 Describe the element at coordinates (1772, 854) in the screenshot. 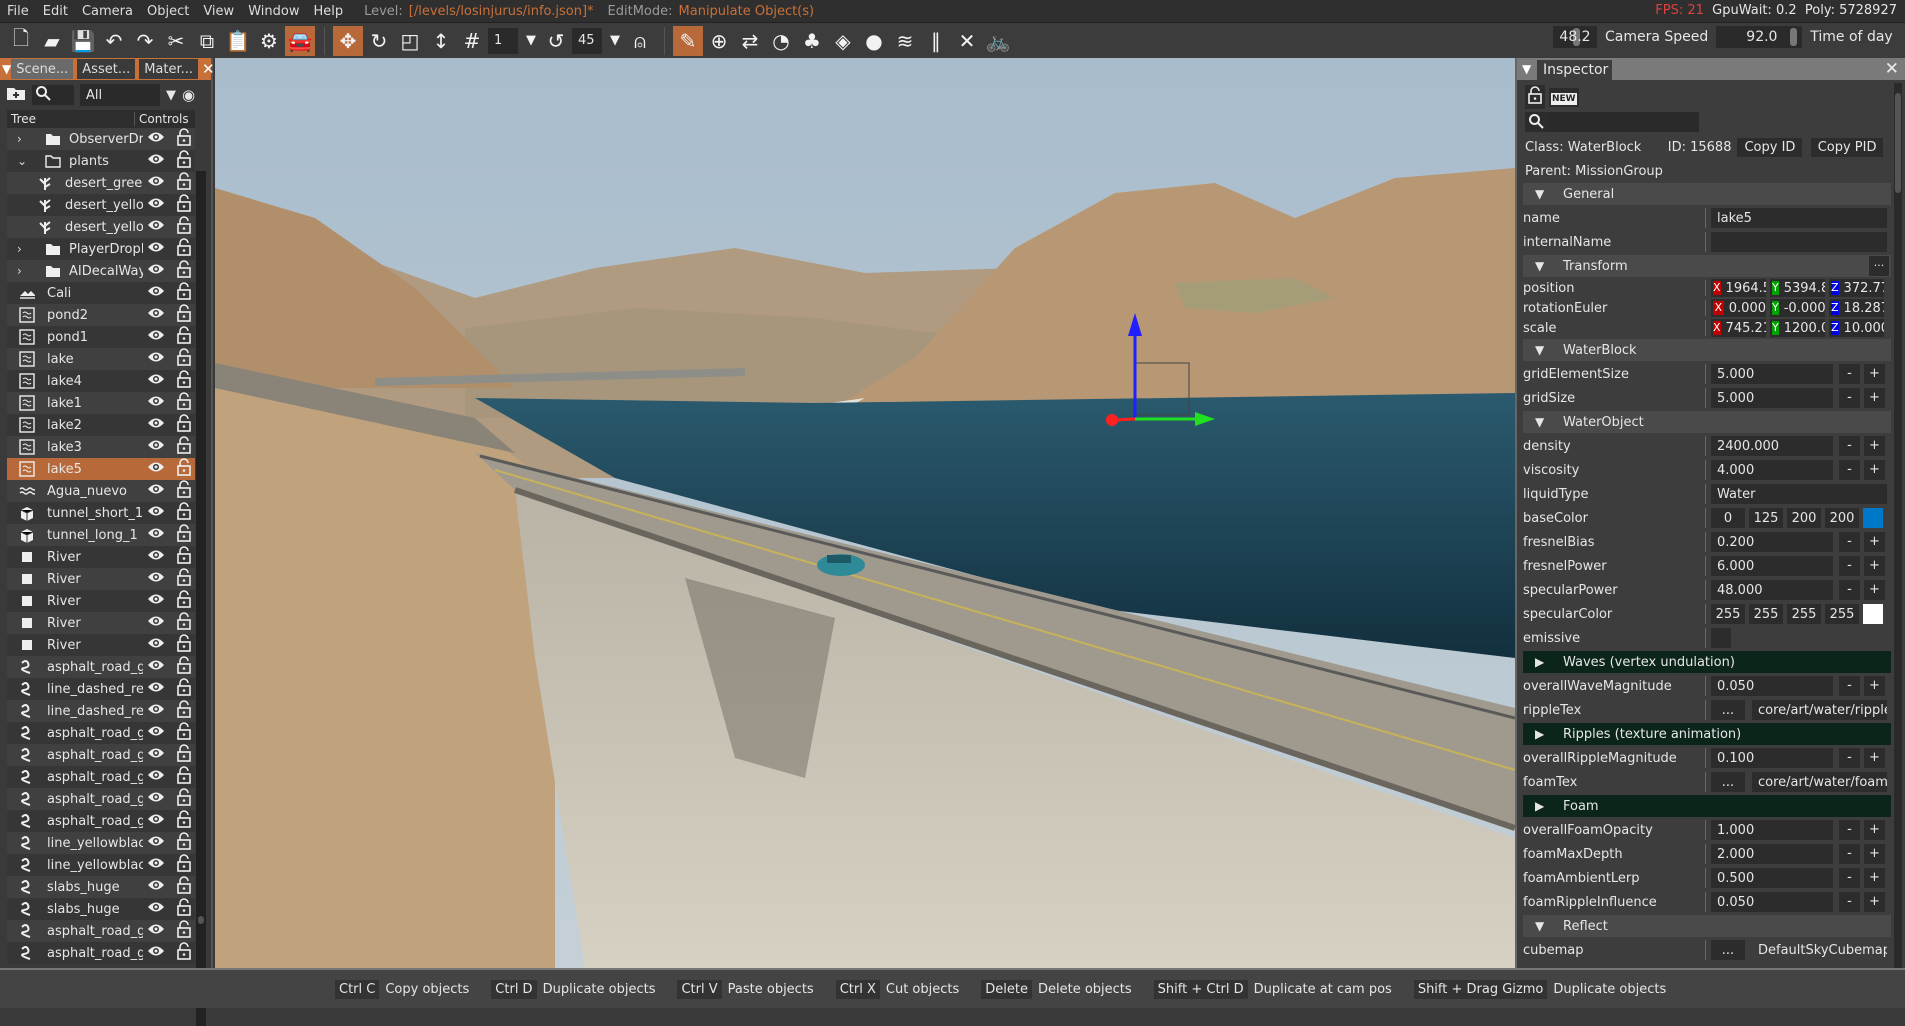

I see `foamMaxDepth-field: 2.000` at that location.